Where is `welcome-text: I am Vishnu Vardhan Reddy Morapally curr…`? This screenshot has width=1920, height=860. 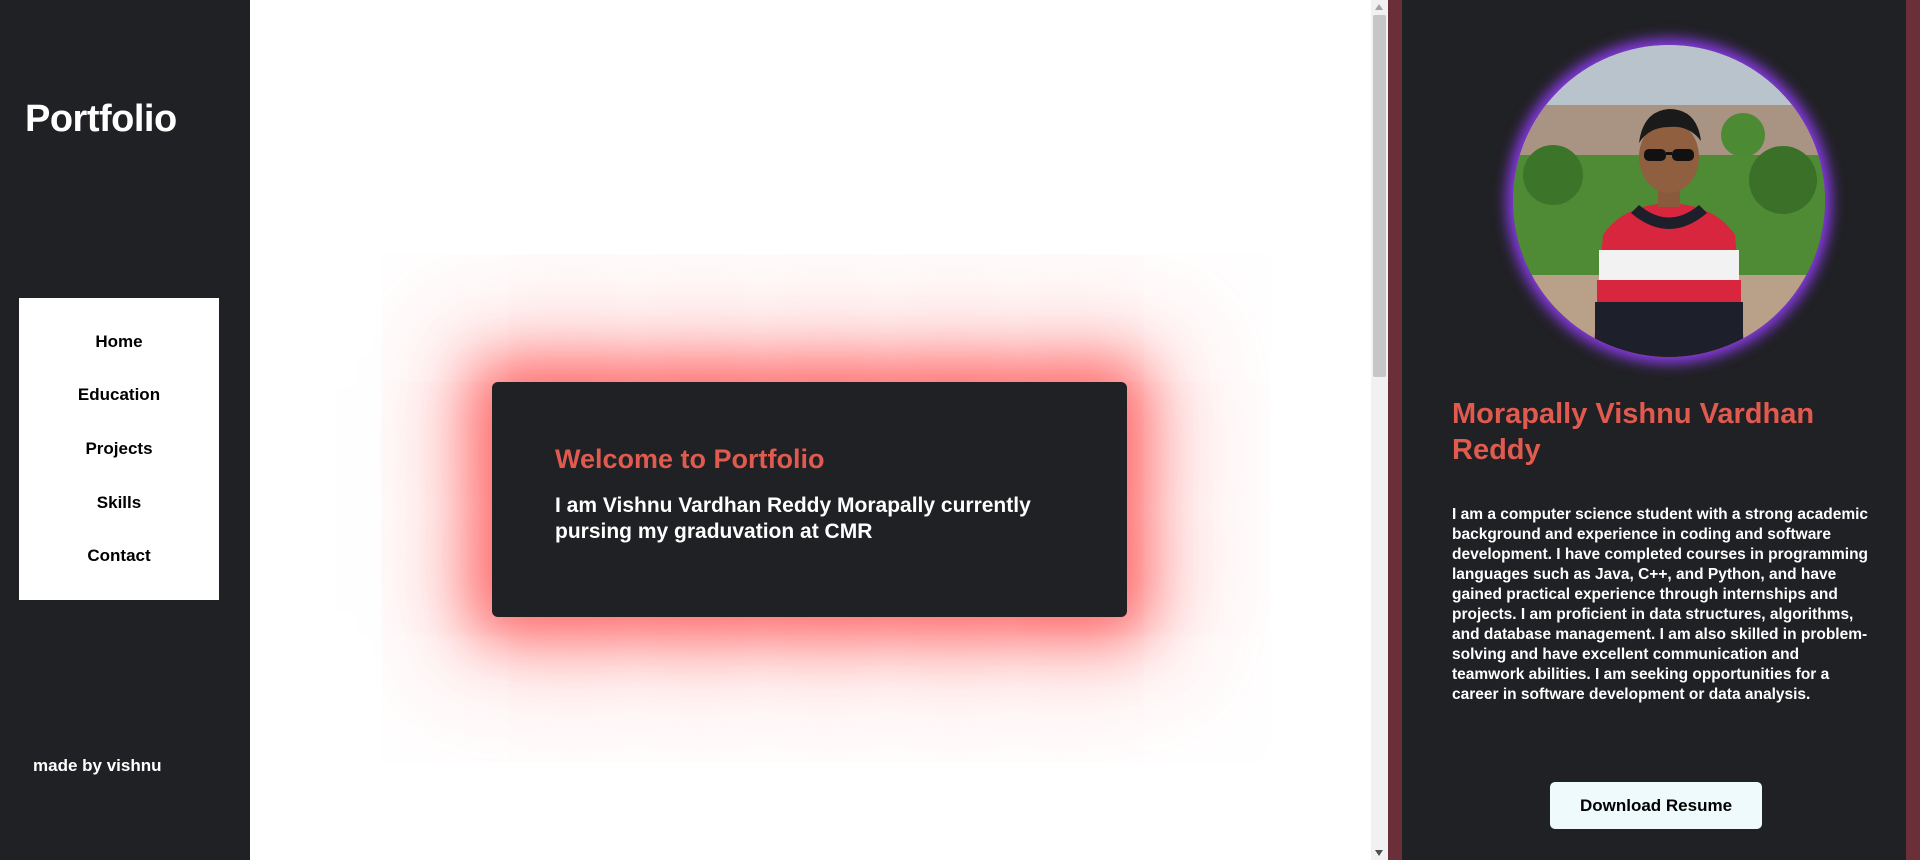 welcome-text: I am Vishnu Vardhan Reddy Morapally curr… is located at coordinates (793, 518).